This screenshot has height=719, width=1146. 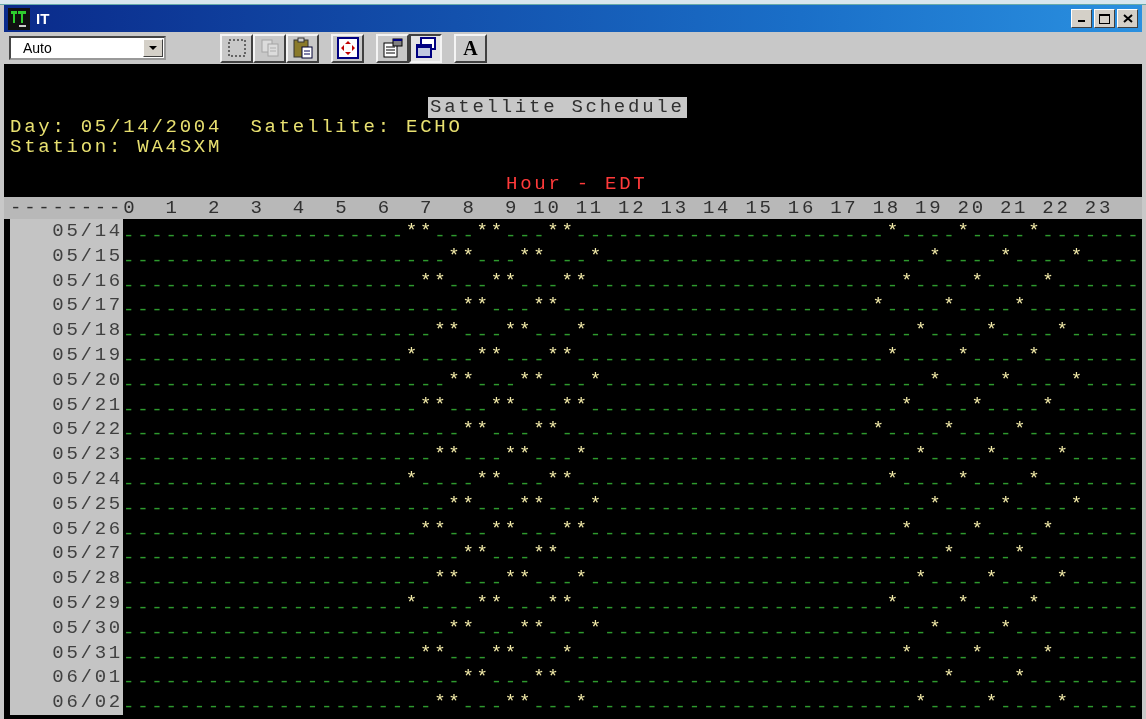 What do you see at coordinates (573, 208) in the screenshot?
I see `hour-scale: --------0 1 2 3 4 5 6 7 8 9 10 11 12 13 14 15 16 17 18 19 20 21 22 23` at bounding box center [573, 208].